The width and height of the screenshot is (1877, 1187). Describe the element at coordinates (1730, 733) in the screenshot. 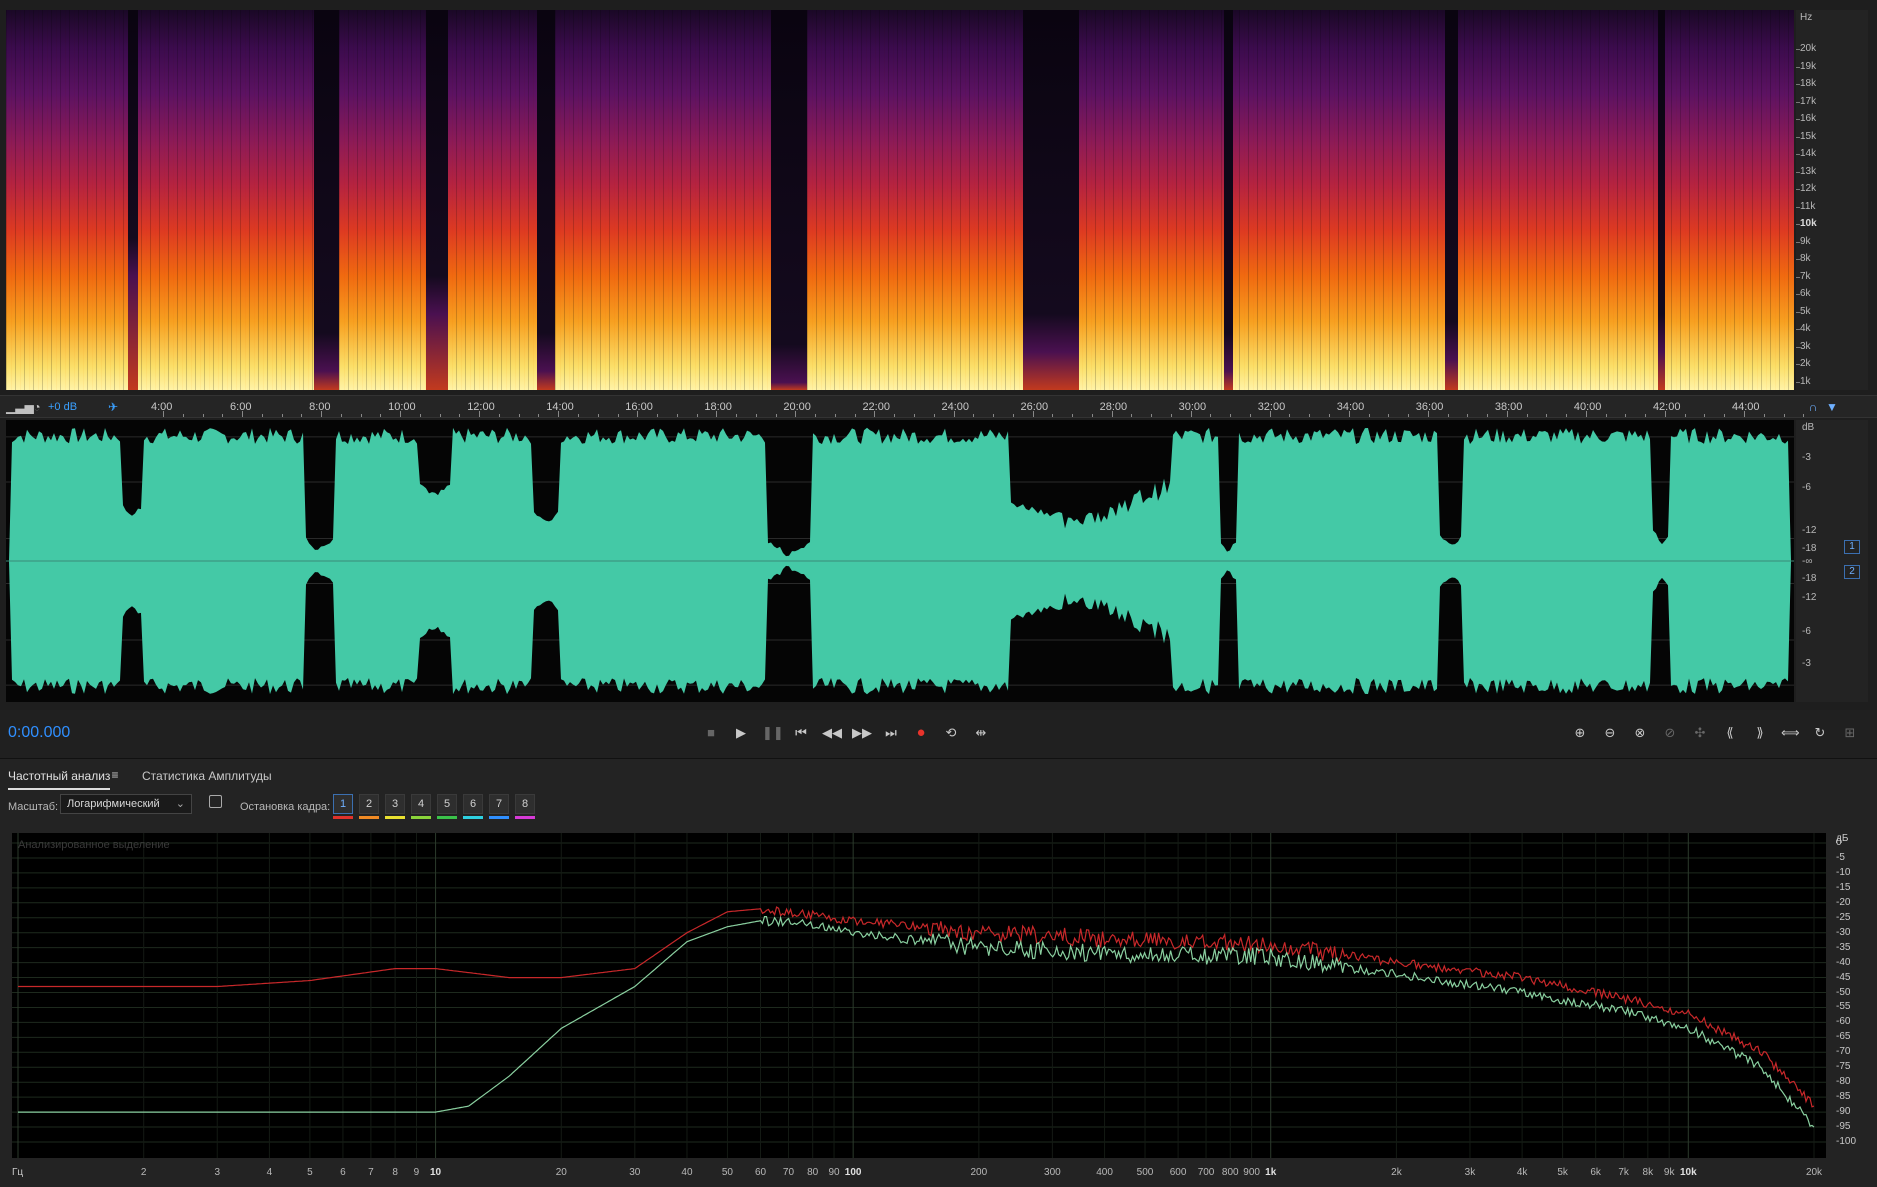

I see `zoom-in-left-icon: ⟪` at that location.